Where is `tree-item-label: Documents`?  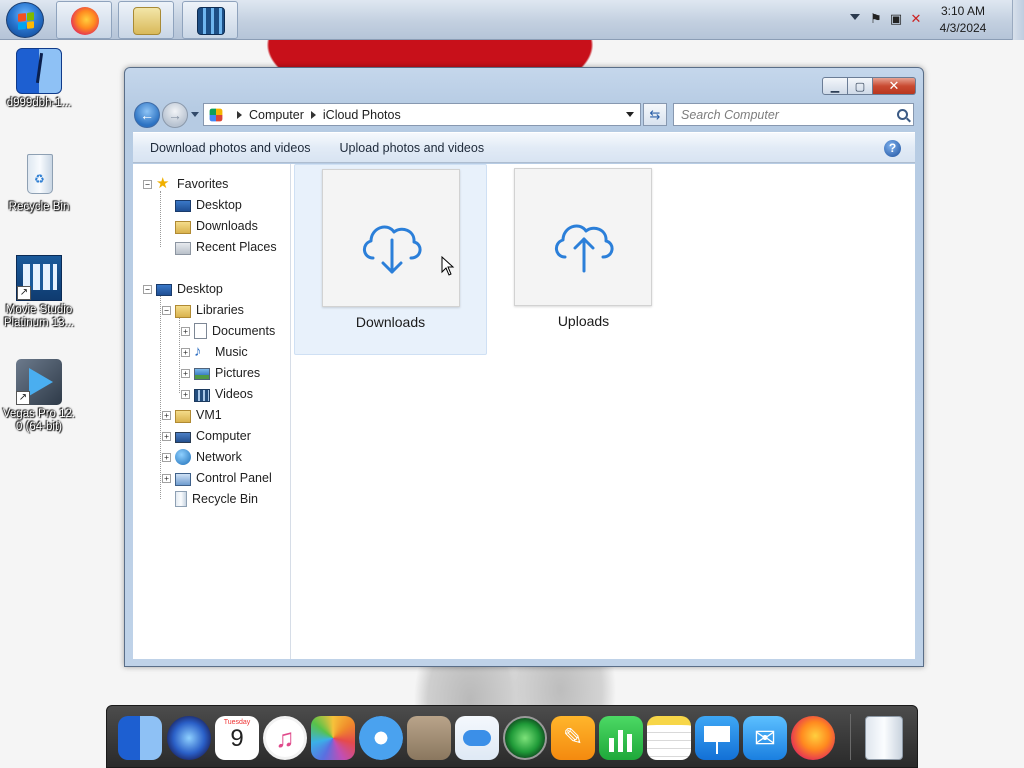
tree-item-label: Documents is located at coordinates (244, 331).